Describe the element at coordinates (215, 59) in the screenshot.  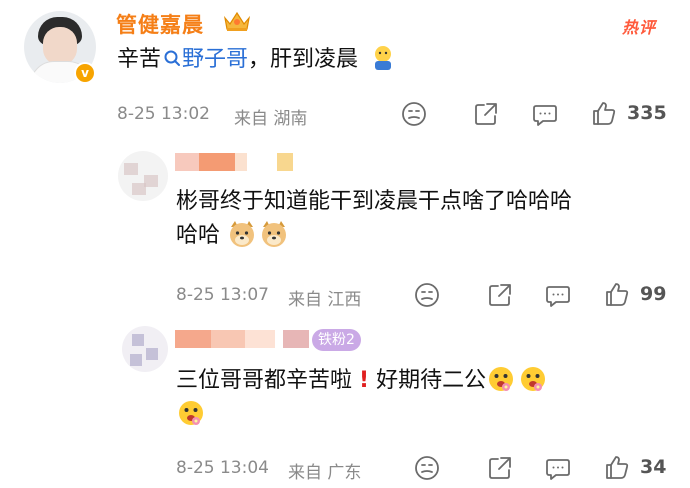
I see `mention-link: 野子哥` at that location.